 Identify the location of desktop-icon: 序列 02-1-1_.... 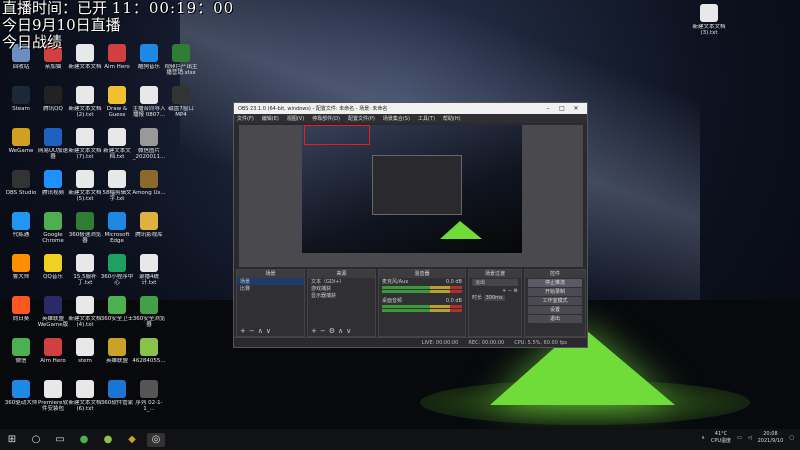
(149, 396).